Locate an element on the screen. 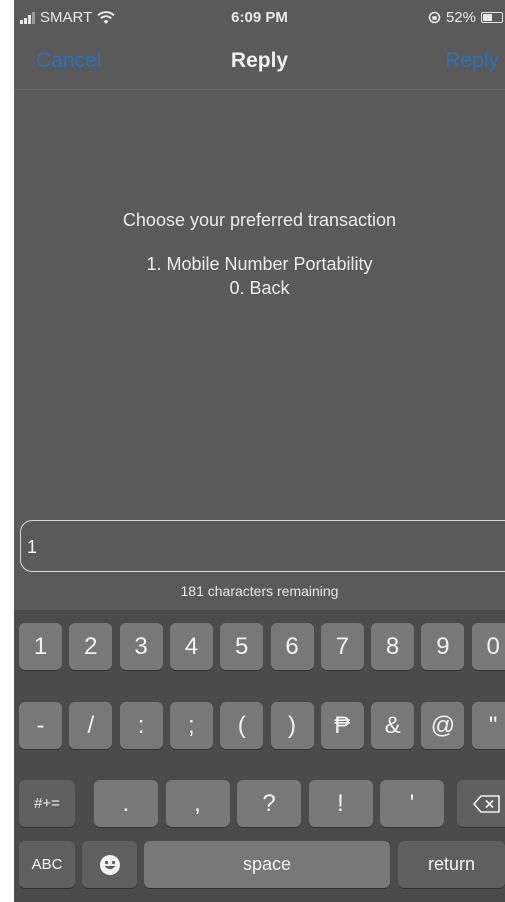  key-symbol-0: - is located at coordinates (40, 725).